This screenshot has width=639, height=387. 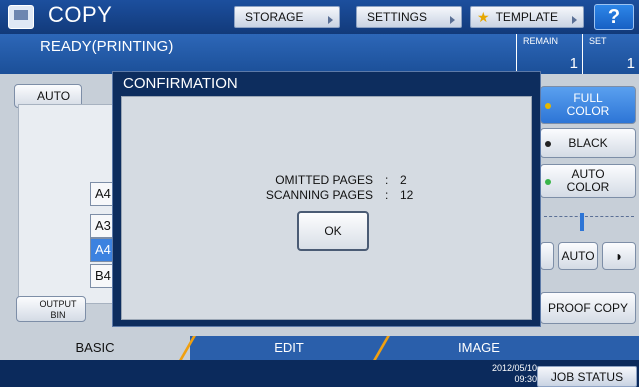 I want to click on half-circle-icon: ◗, so click(x=619, y=256).